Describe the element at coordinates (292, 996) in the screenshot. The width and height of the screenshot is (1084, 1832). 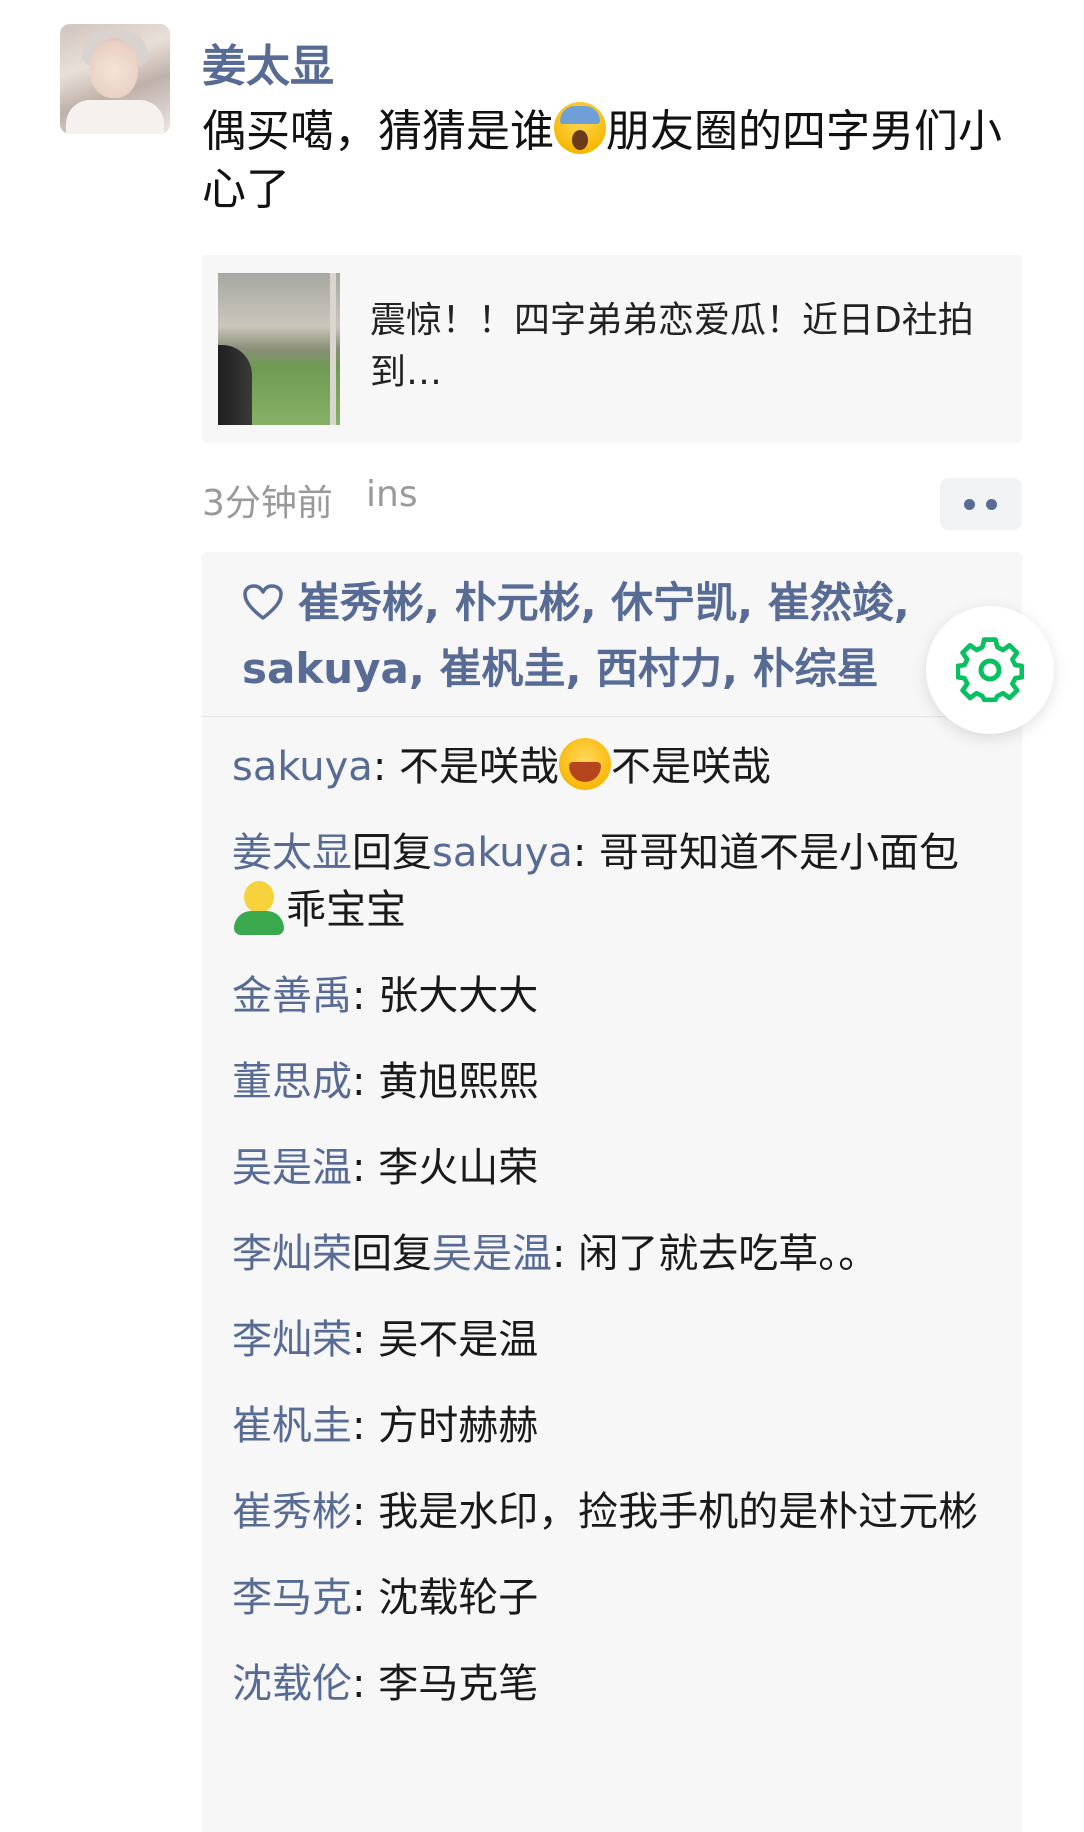
I see `comment-user: 金善禹` at that location.